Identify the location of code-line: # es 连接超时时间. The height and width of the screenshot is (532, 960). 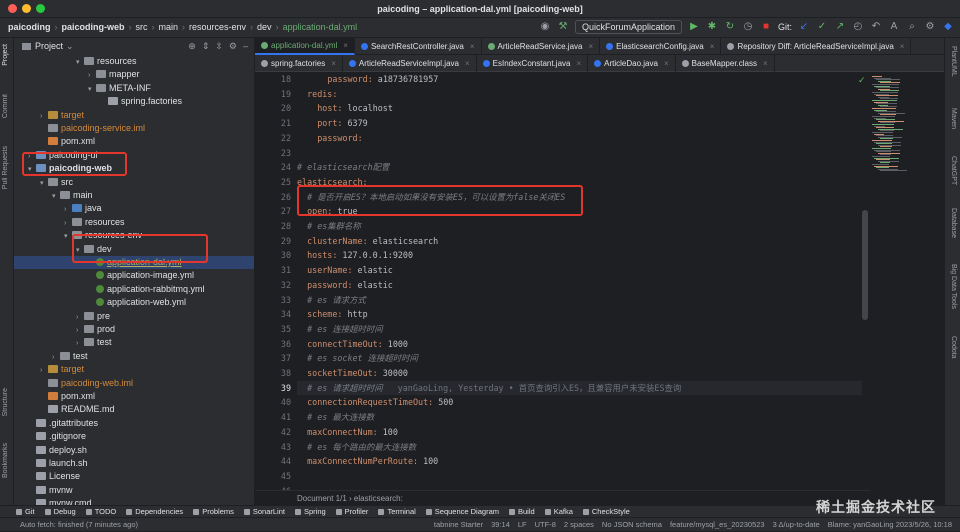
(344, 329).